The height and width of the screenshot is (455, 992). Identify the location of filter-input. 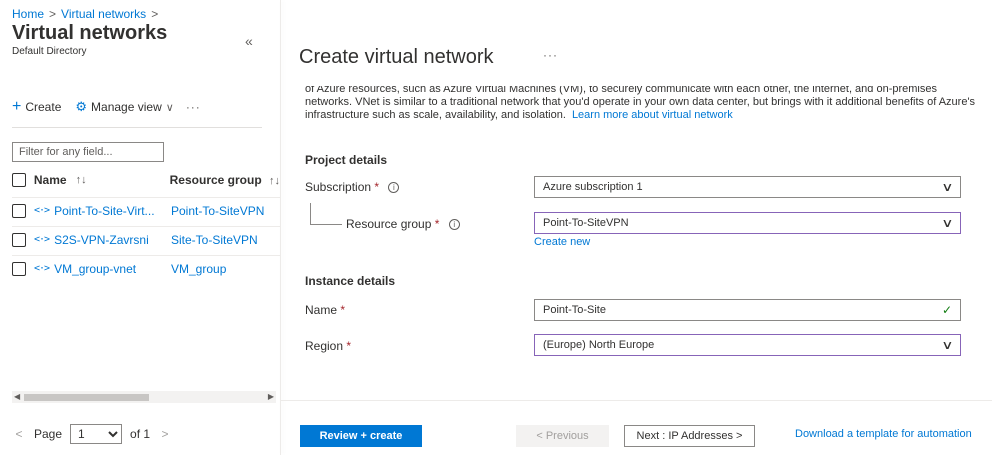
(88, 152).